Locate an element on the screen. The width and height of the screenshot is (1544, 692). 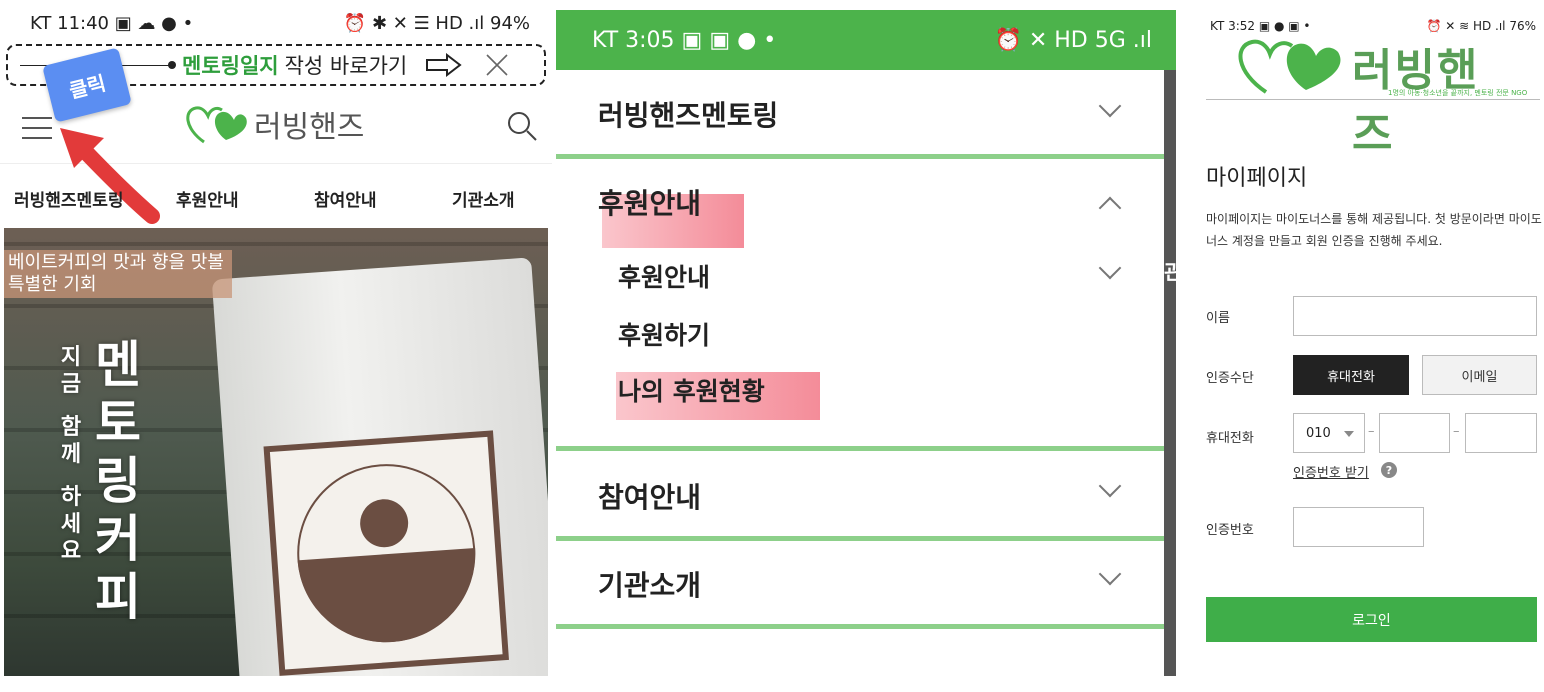
hero-tagline-1: 베이트커피의 맛과 향을 맛볼 is located at coordinates (116, 262).